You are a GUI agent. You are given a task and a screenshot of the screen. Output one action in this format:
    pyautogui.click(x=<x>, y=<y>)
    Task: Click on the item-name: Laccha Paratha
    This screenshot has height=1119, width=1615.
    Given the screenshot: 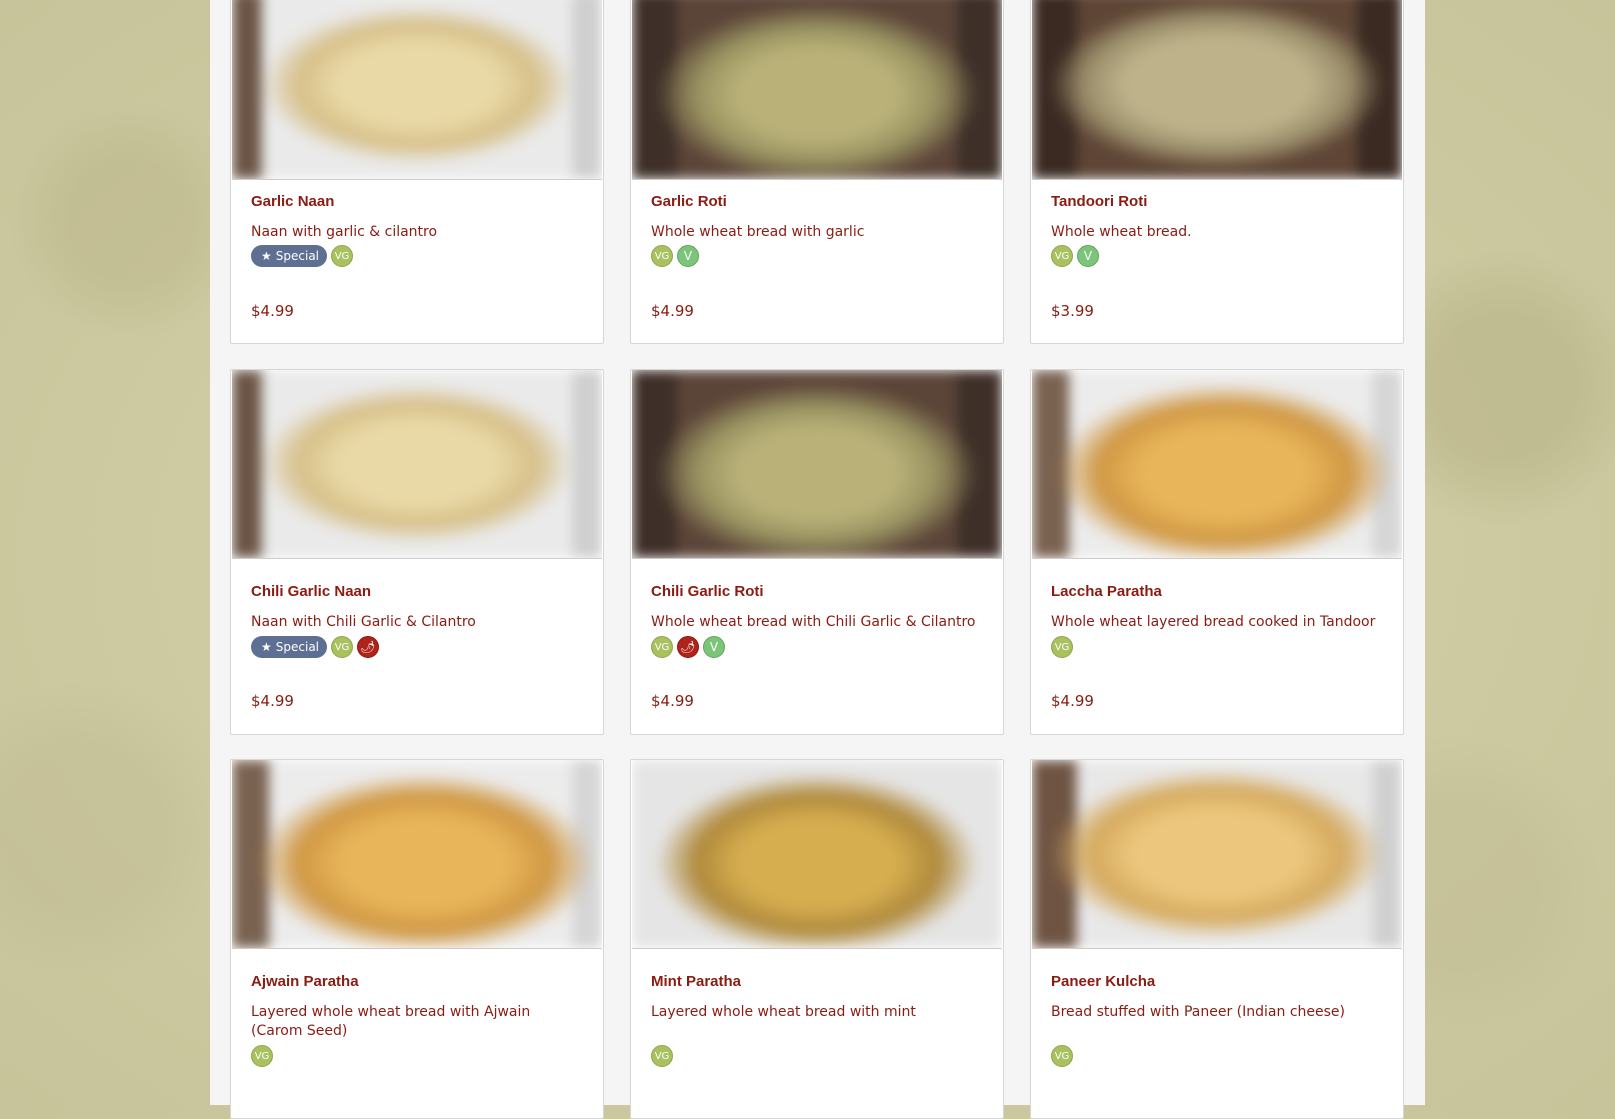 What is the action you would take?
    pyautogui.click(x=1106, y=591)
    